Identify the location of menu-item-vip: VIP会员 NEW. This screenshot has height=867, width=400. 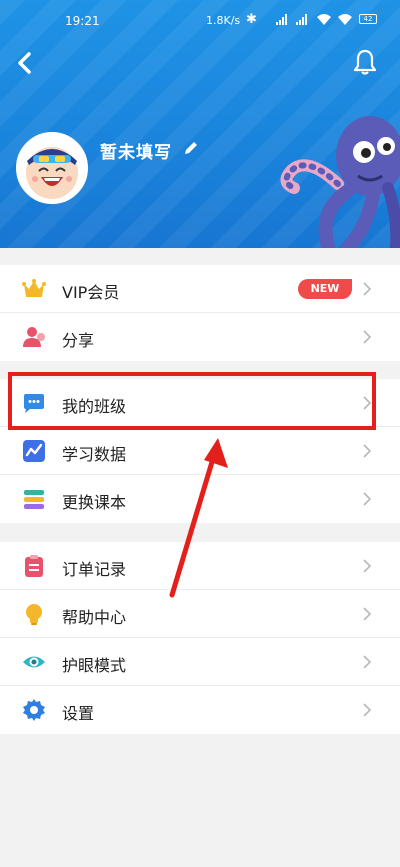
(200, 289).